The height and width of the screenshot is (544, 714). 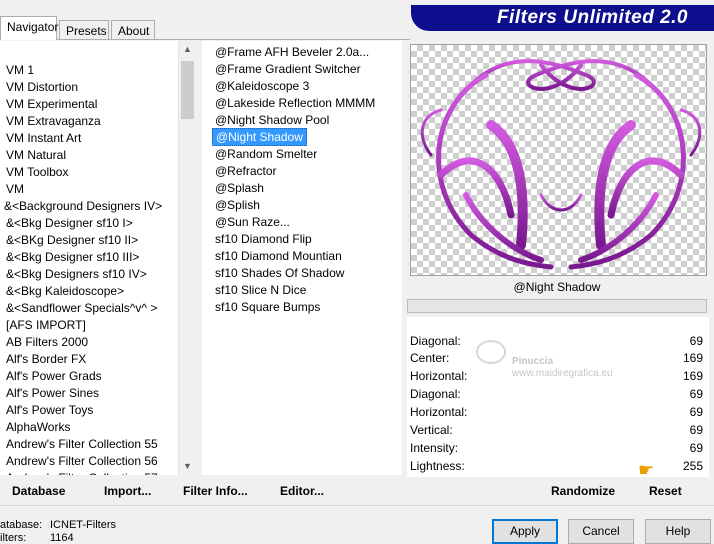 What do you see at coordinates (302, 188) in the screenshot?
I see `filter-item: @Splash` at bounding box center [302, 188].